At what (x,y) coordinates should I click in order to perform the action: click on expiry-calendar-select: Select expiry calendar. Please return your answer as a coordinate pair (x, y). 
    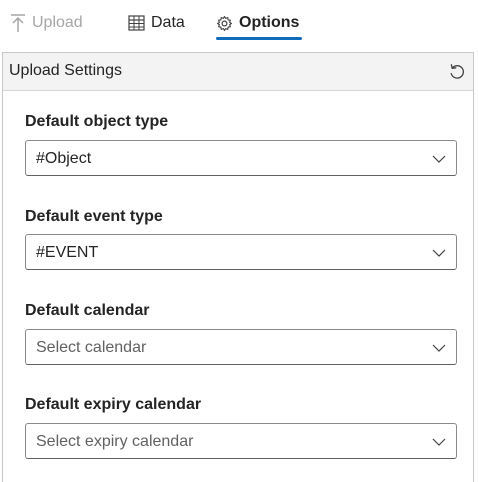
    Looking at the image, I should click on (241, 441).